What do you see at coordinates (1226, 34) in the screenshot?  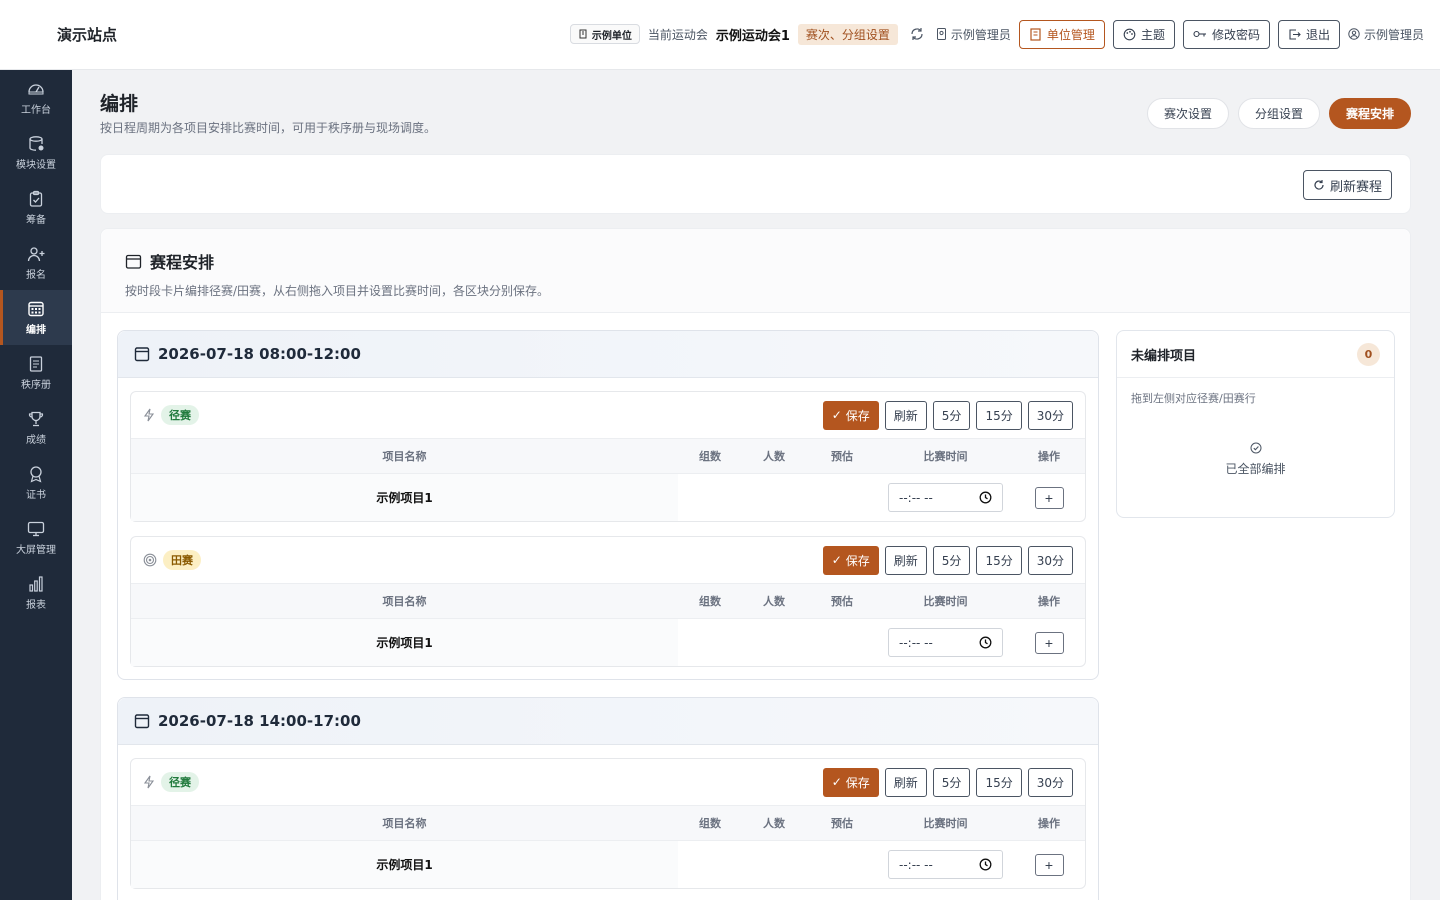 I see `change-password-button: 修改密码` at bounding box center [1226, 34].